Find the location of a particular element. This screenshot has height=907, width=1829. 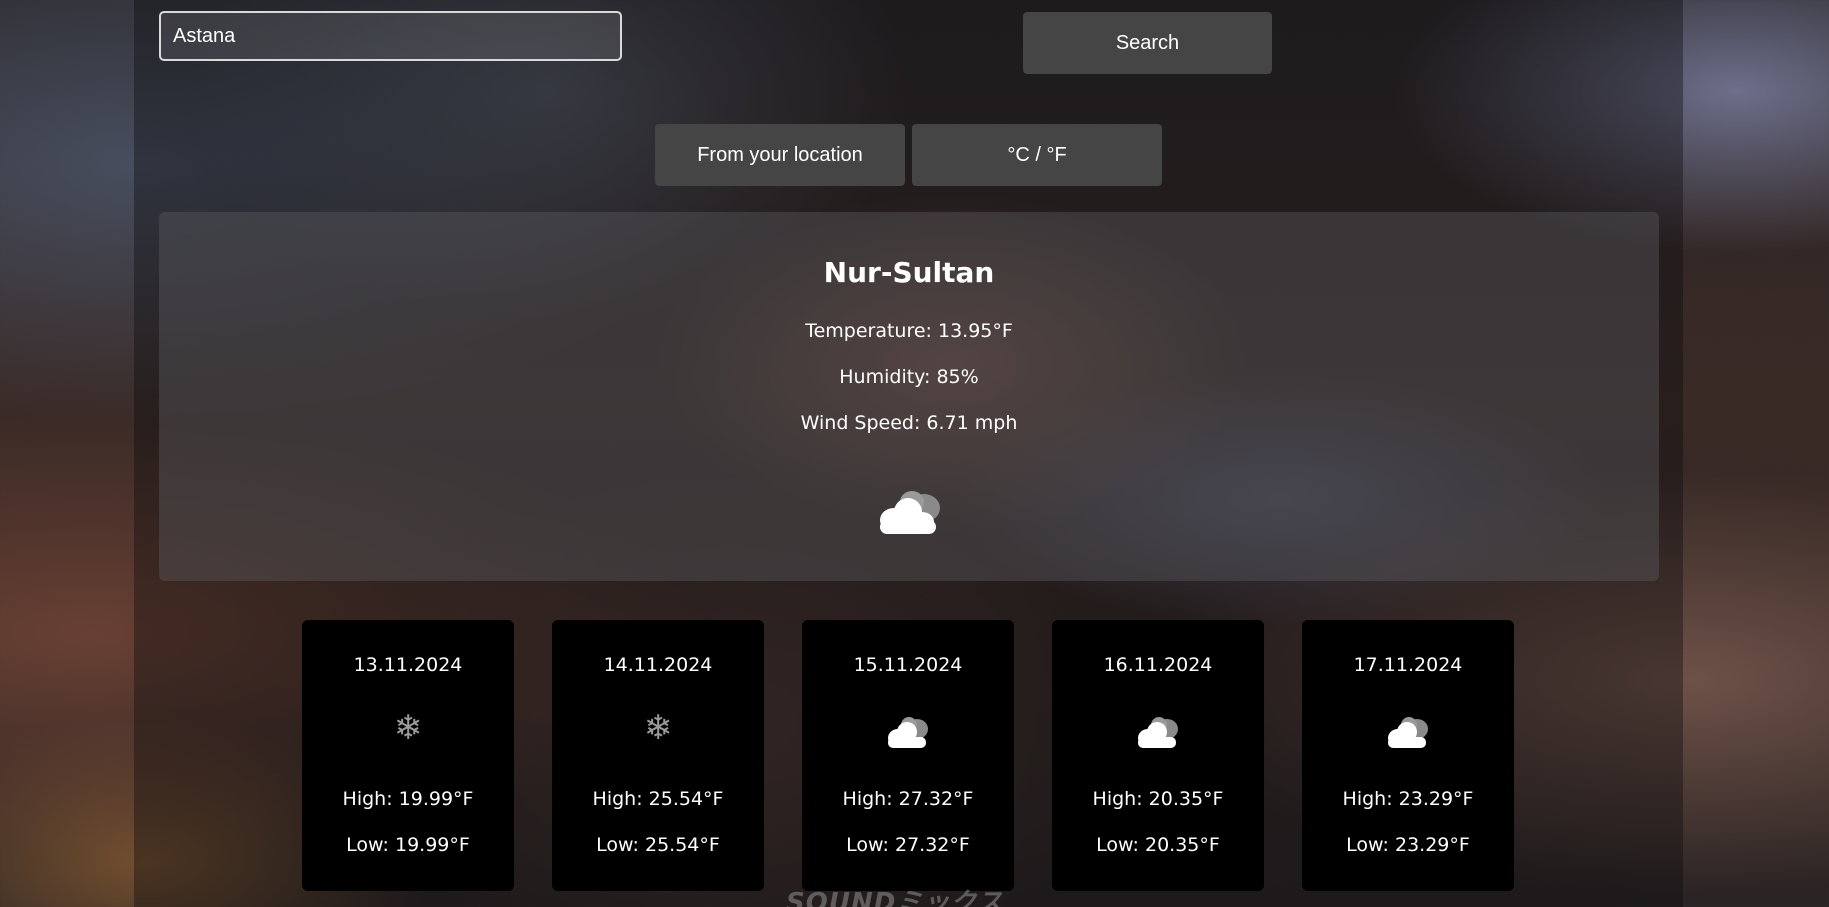

forecast-low: Low: 27.32°F is located at coordinates (908, 845).